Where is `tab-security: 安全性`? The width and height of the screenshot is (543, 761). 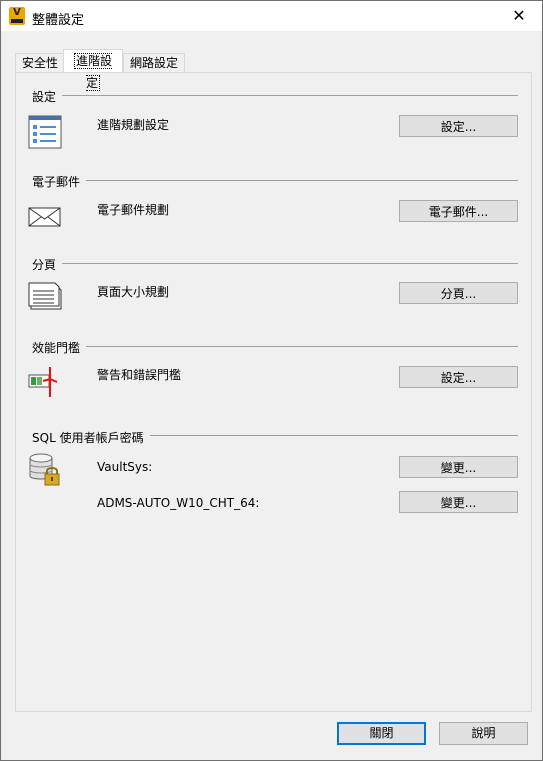 tab-security: 安全性 is located at coordinates (40, 62).